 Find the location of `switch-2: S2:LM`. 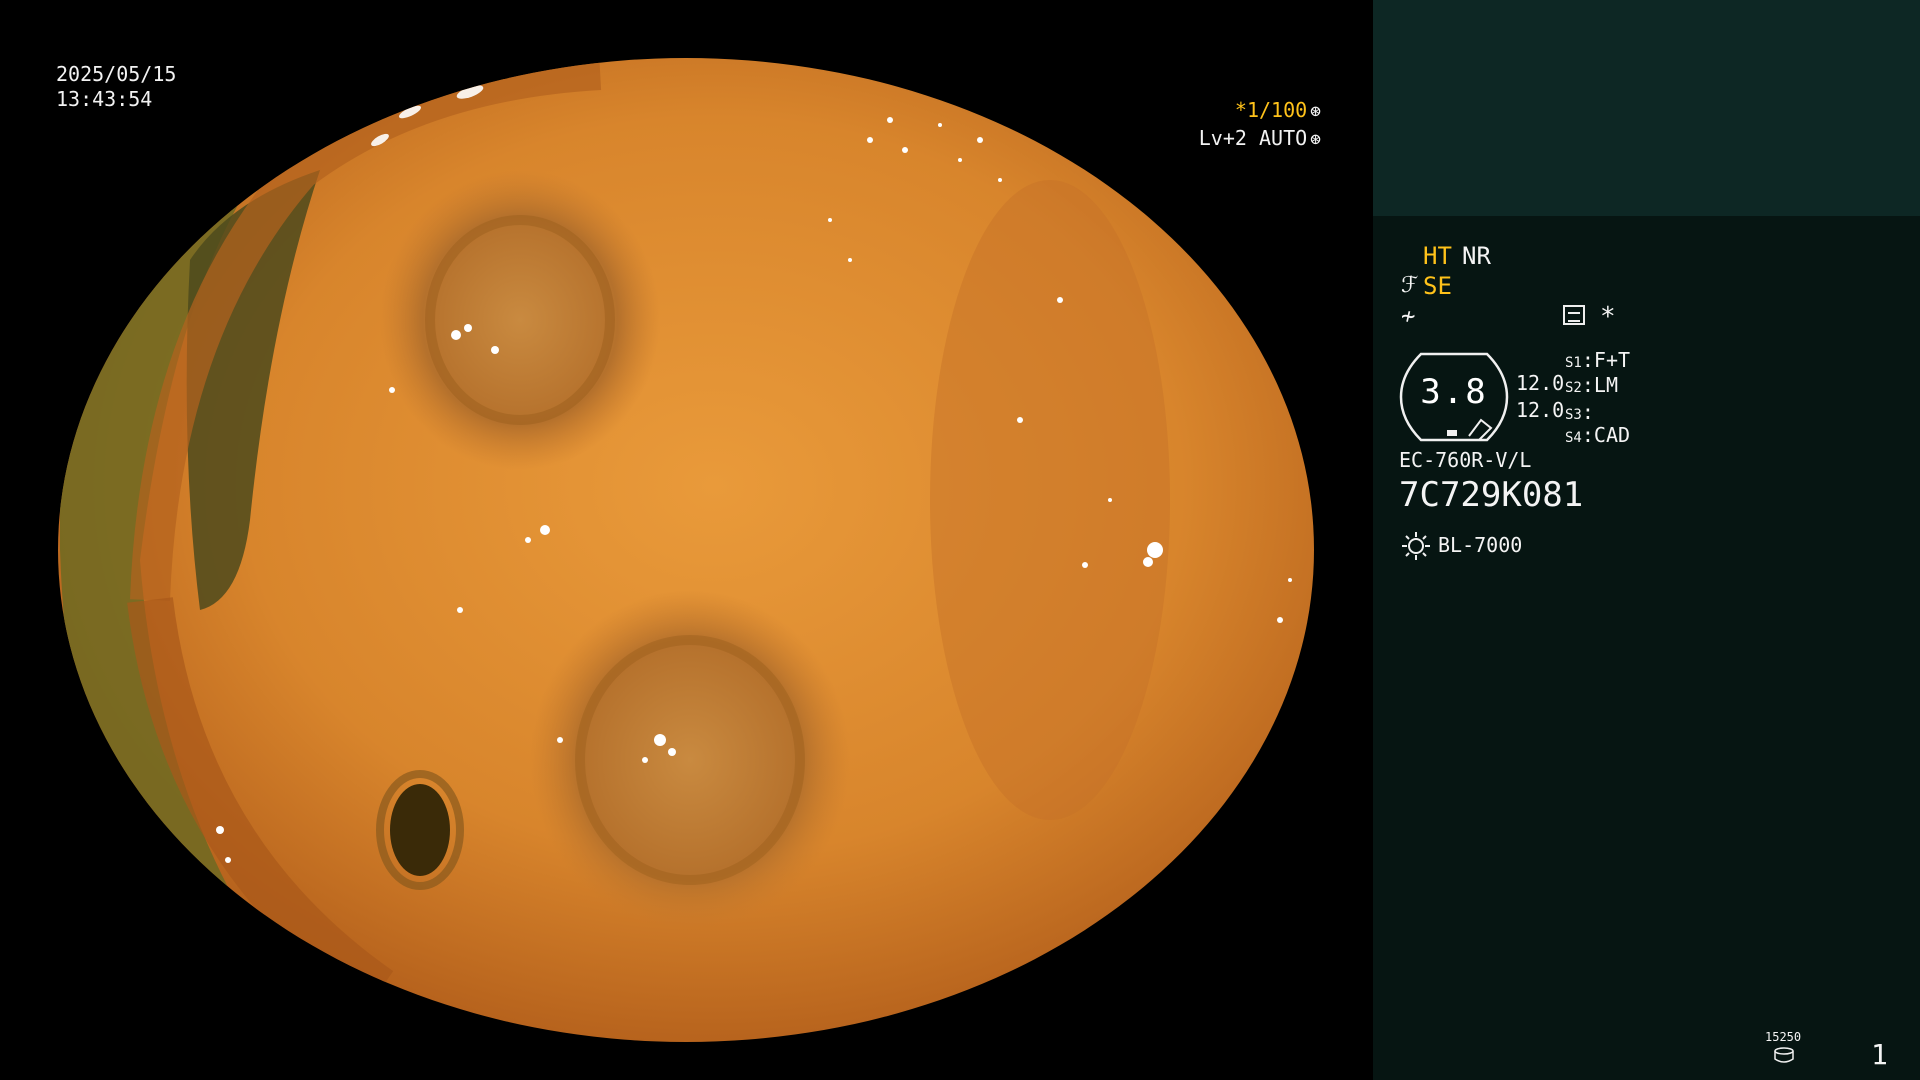

switch-2: S2:LM is located at coordinates (1591, 385).